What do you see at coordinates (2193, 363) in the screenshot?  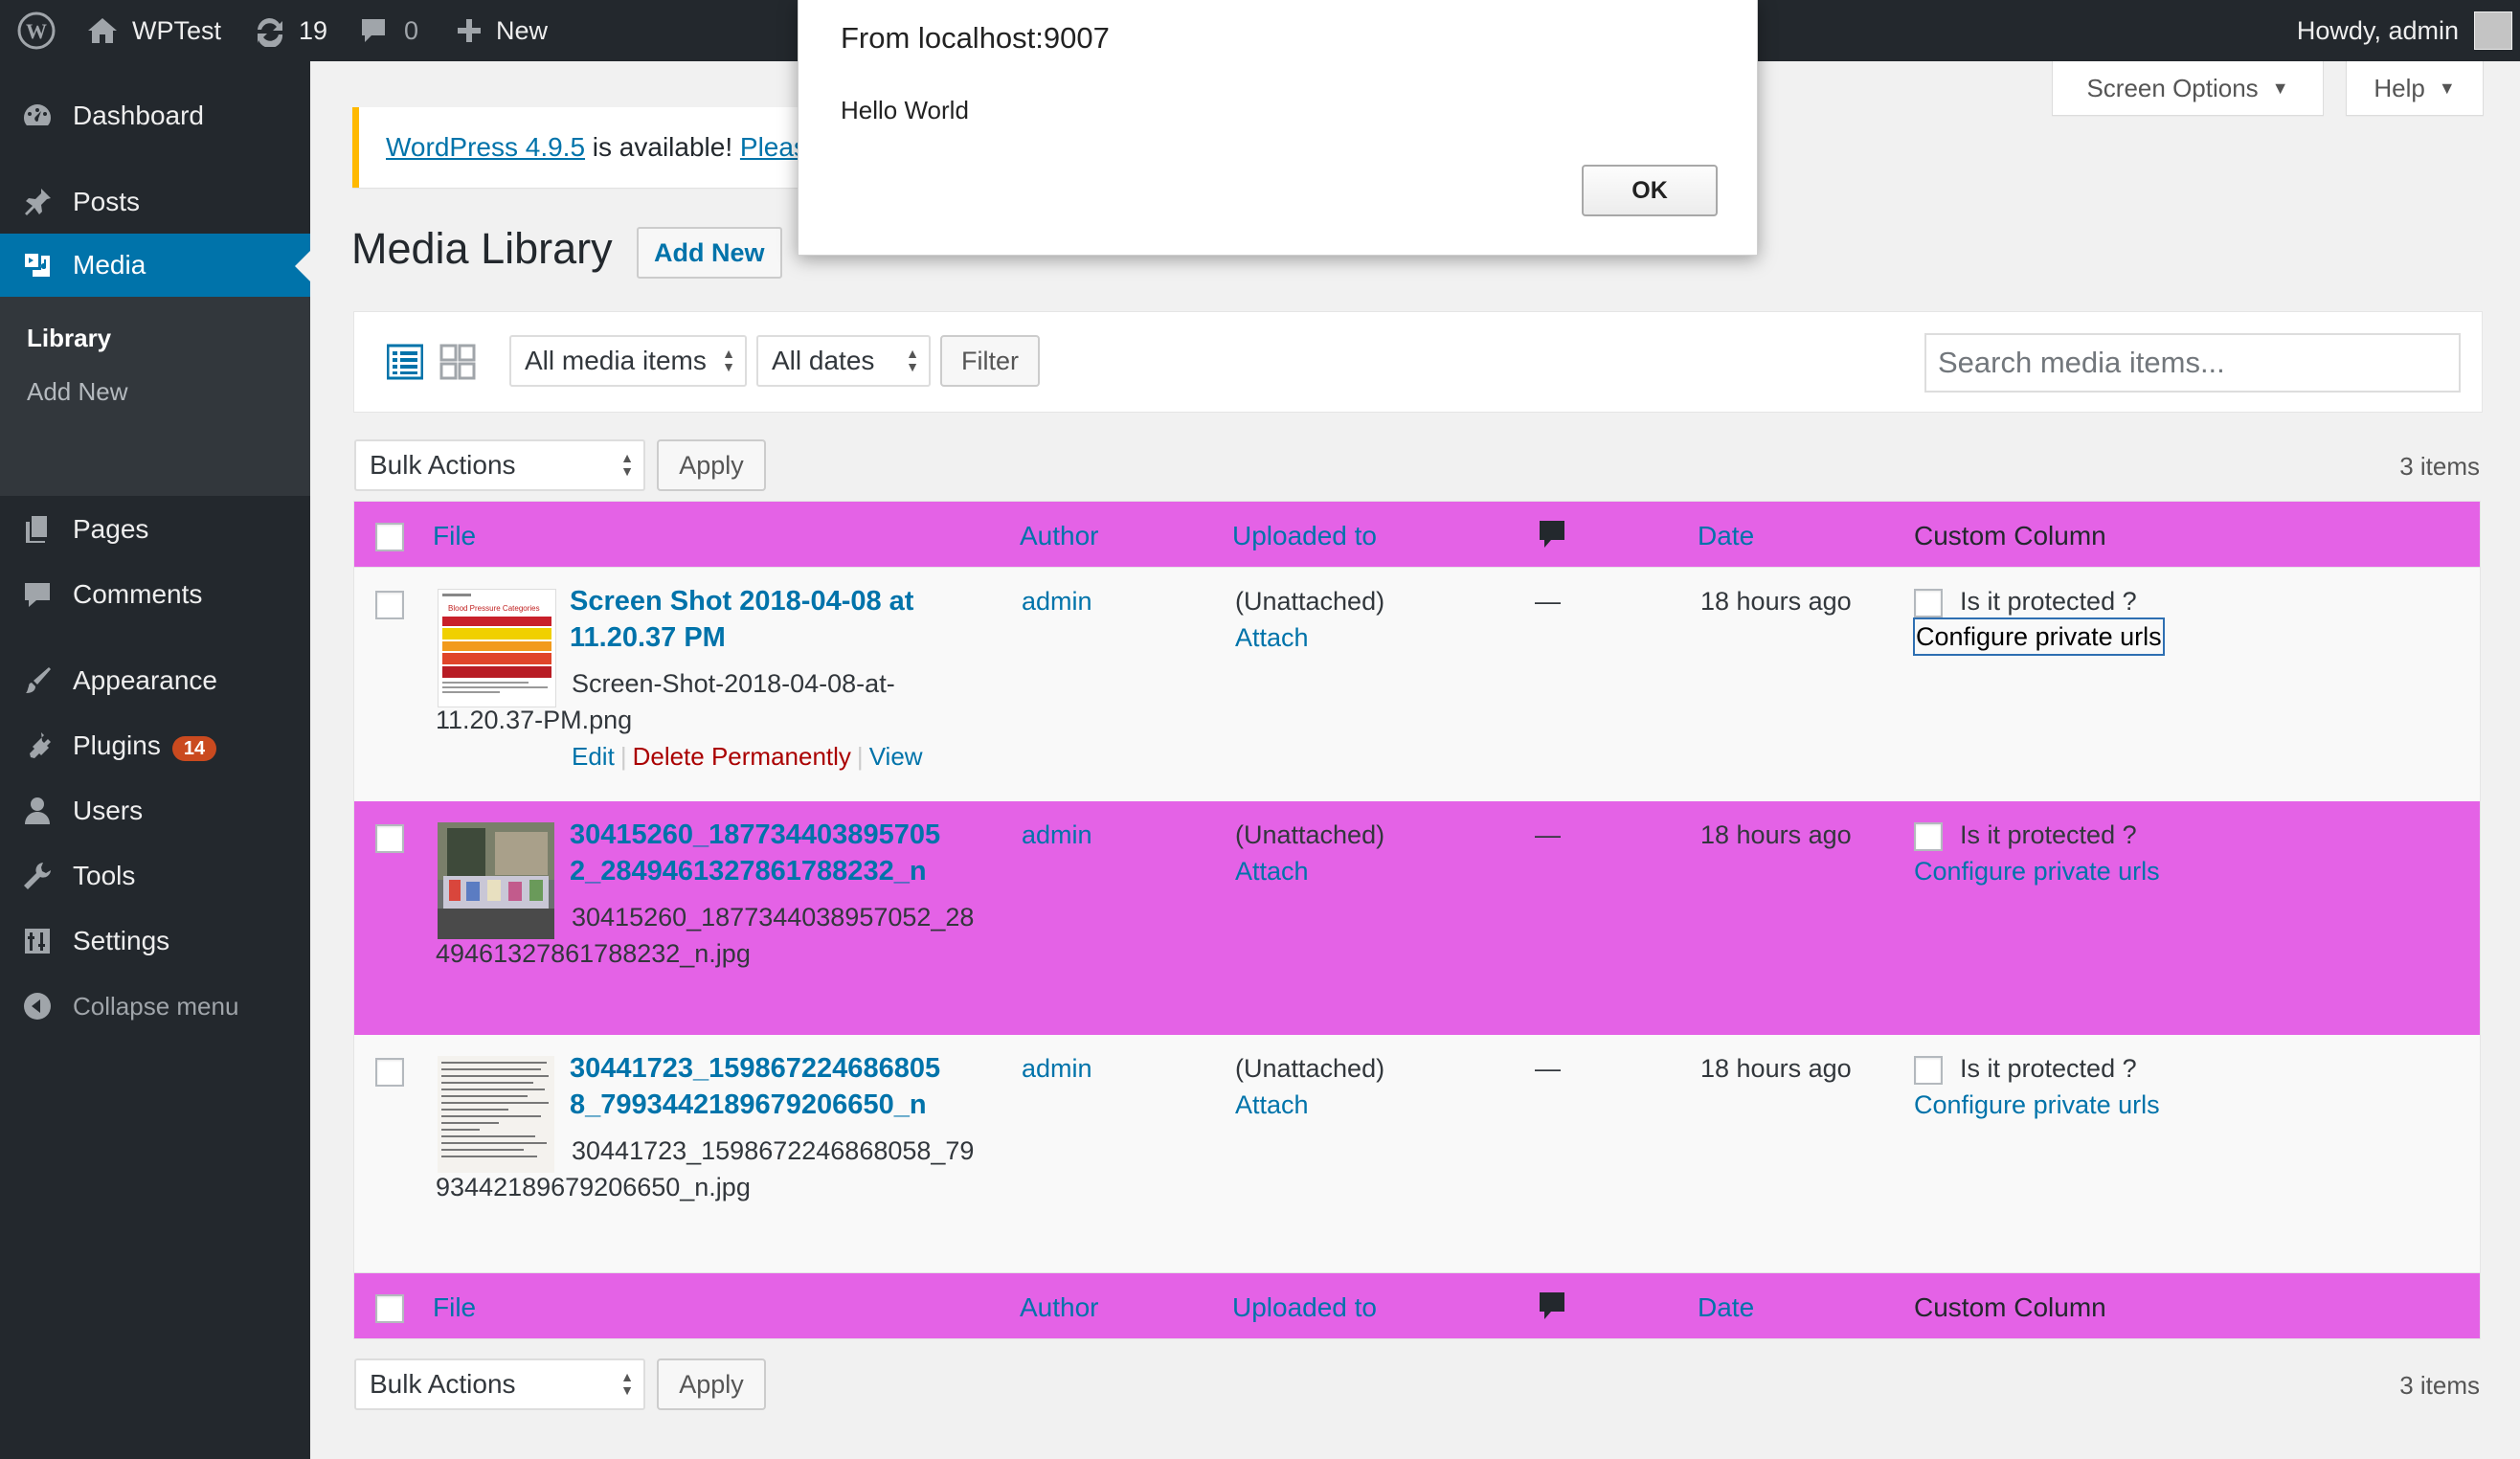 I see `search-input` at bounding box center [2193, 363].